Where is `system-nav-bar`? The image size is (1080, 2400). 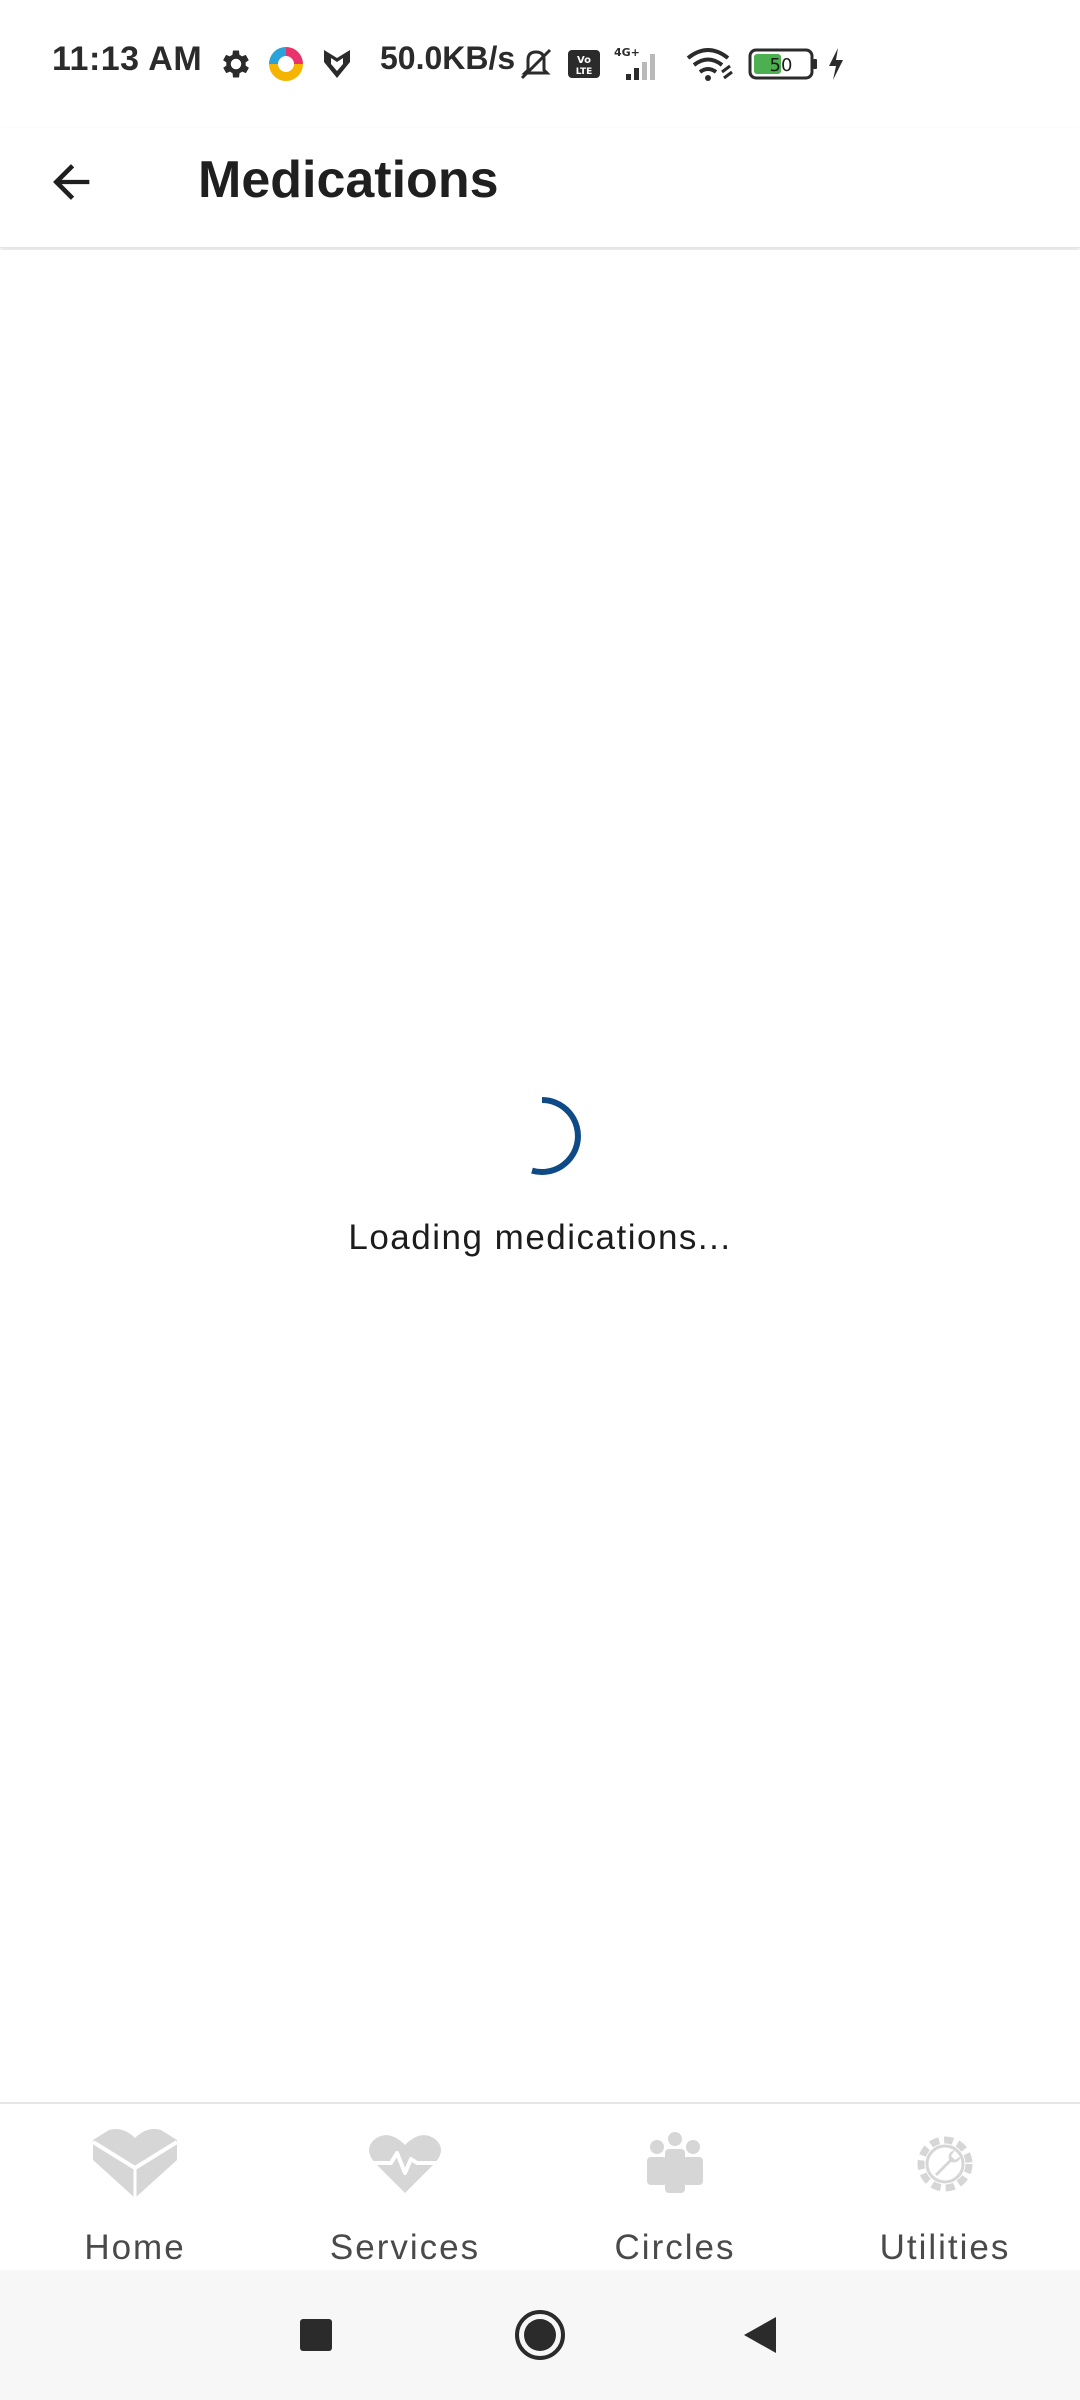
system-nav-bar is located at coordinates (540, 2335).